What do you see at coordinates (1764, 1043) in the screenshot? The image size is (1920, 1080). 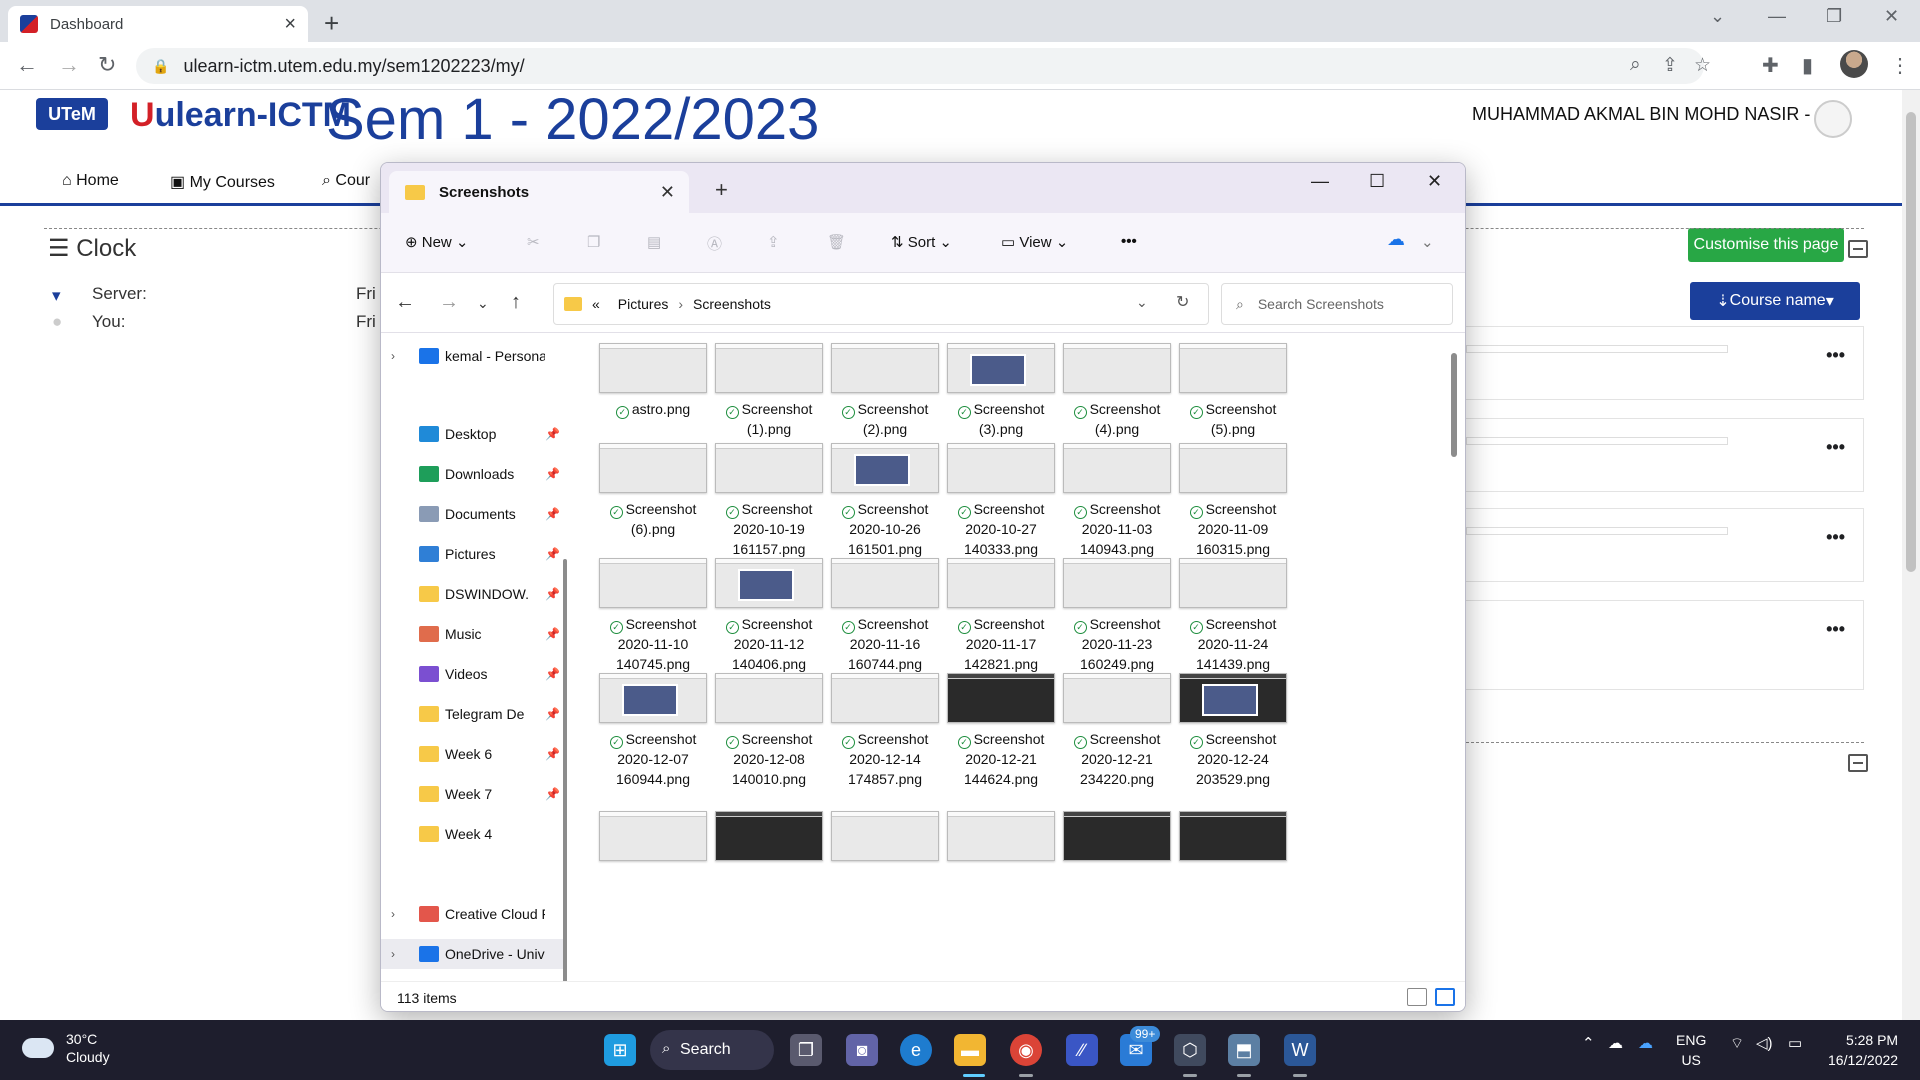 I see `volume-icon: ◁)` at bounding box center [1764, 1043].